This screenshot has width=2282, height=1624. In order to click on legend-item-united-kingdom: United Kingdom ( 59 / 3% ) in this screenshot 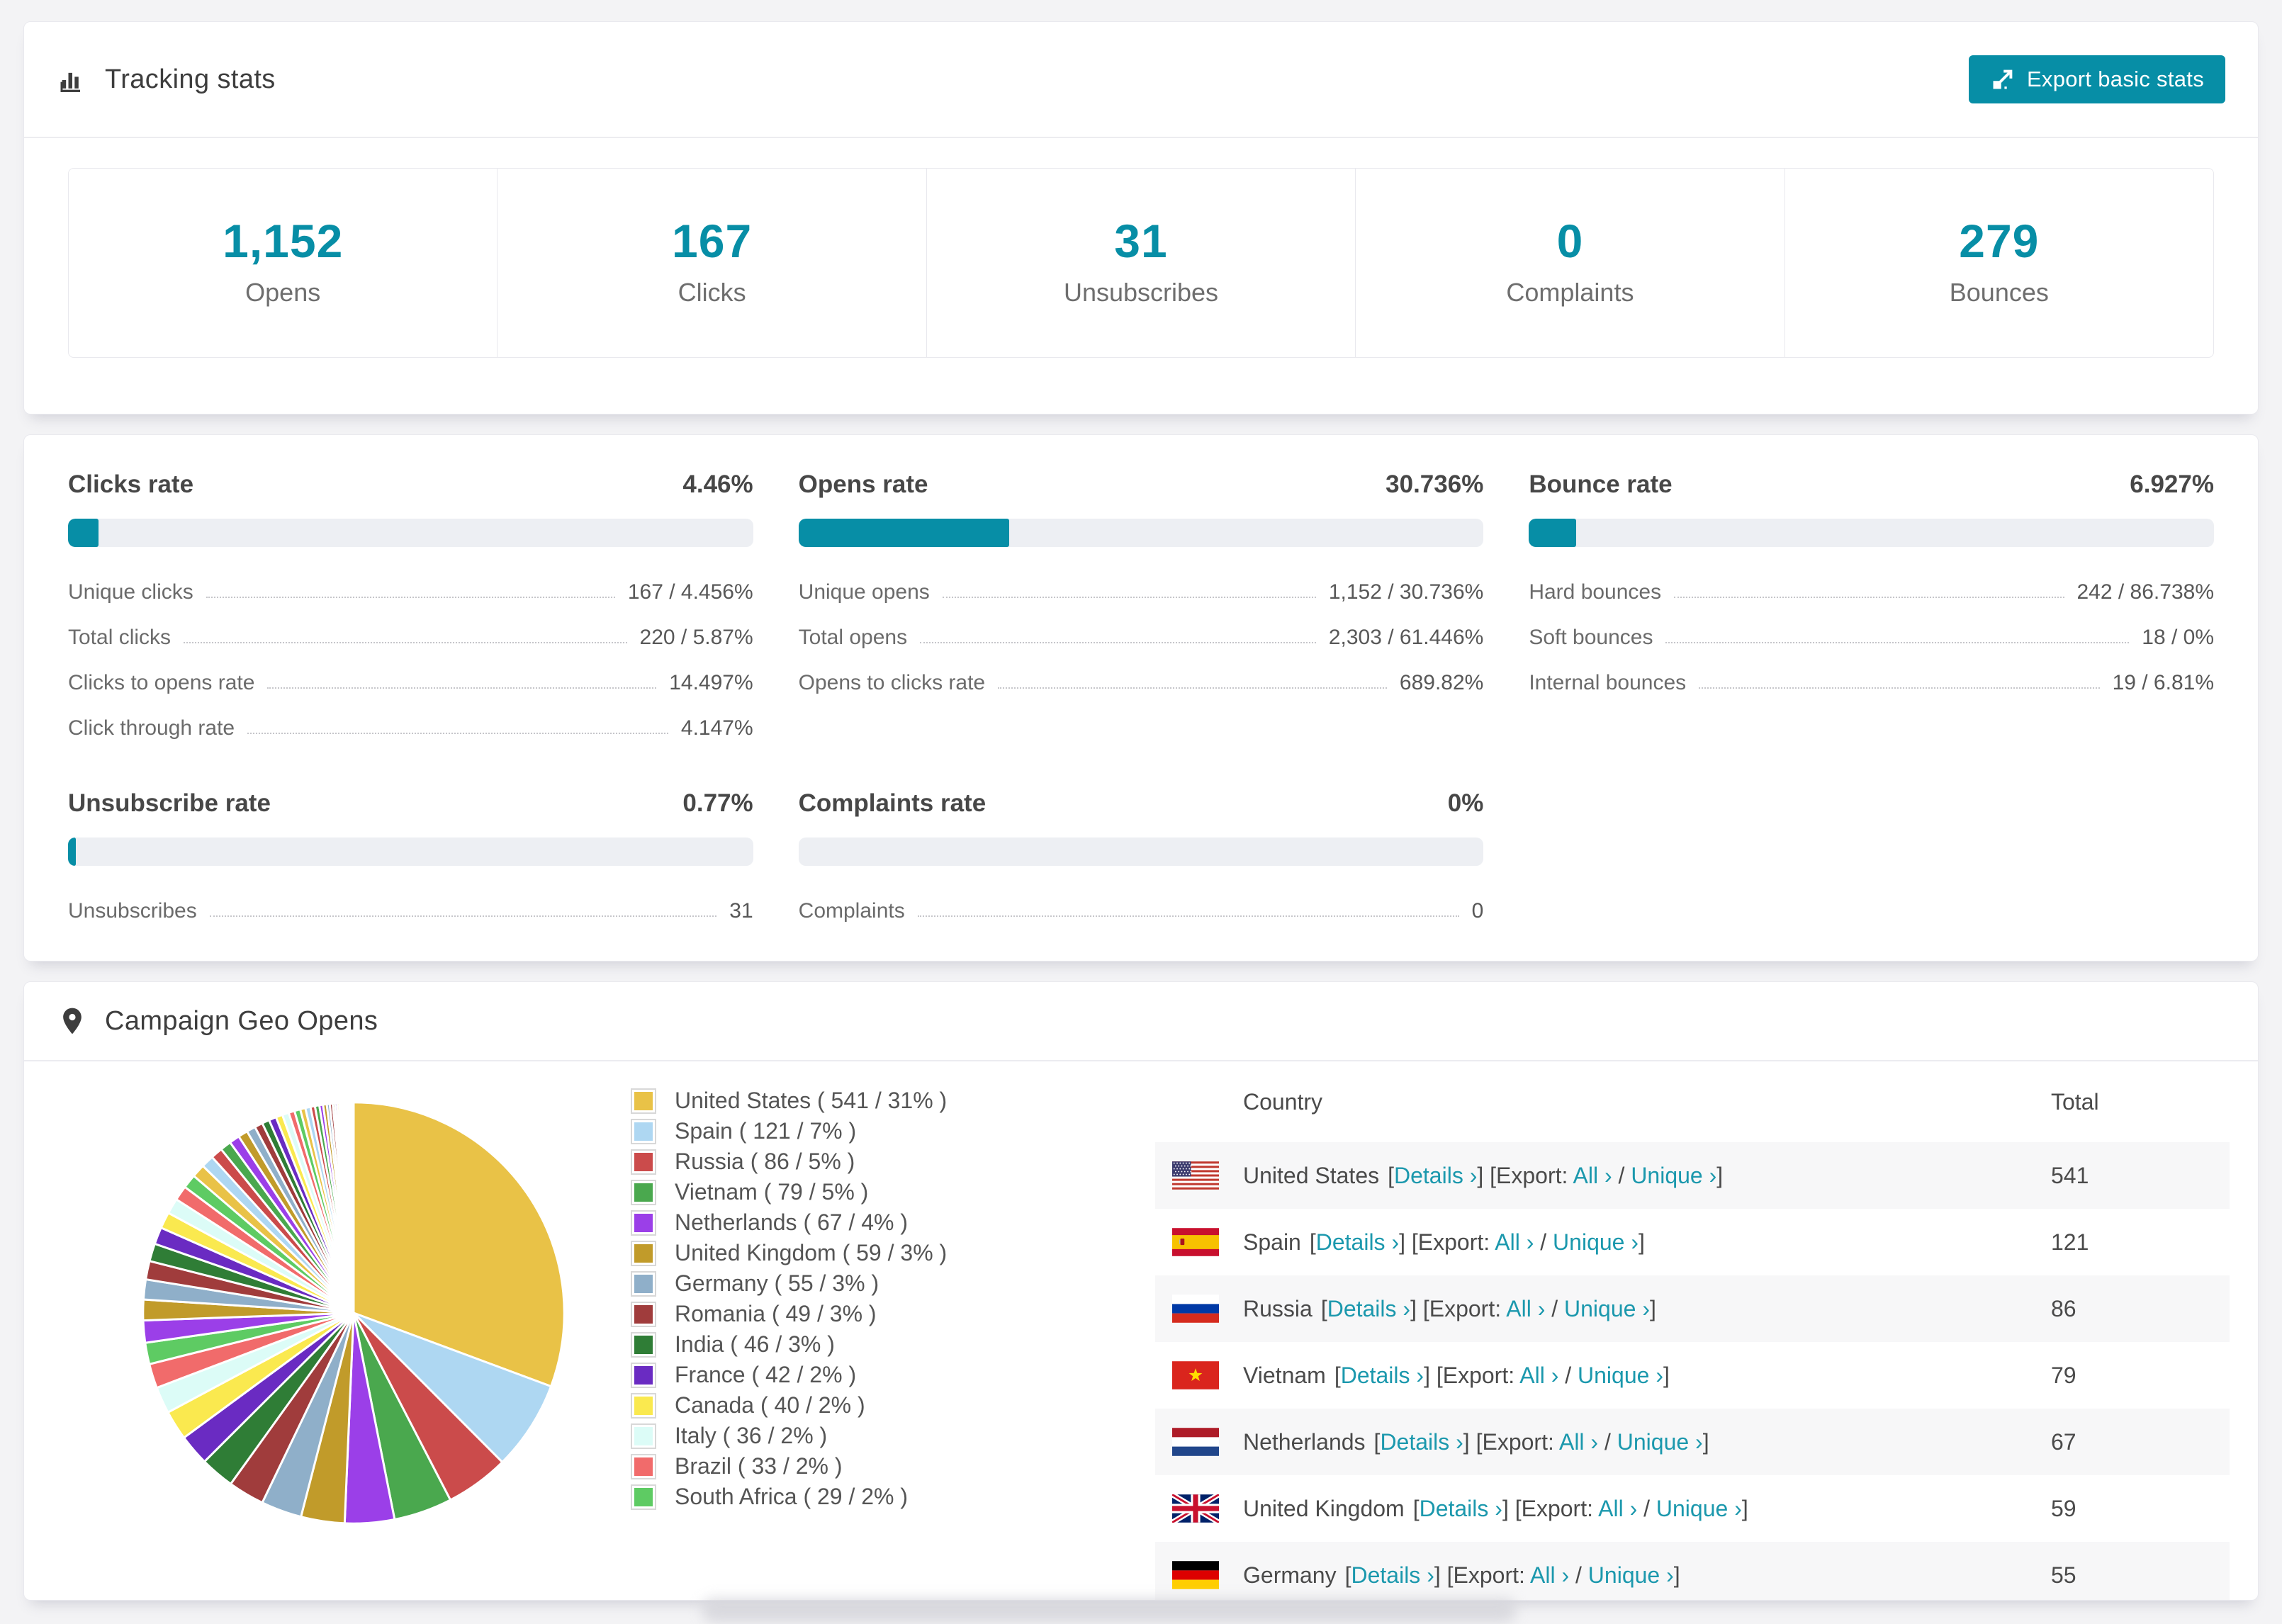, I will do `click(789, 1253)`.